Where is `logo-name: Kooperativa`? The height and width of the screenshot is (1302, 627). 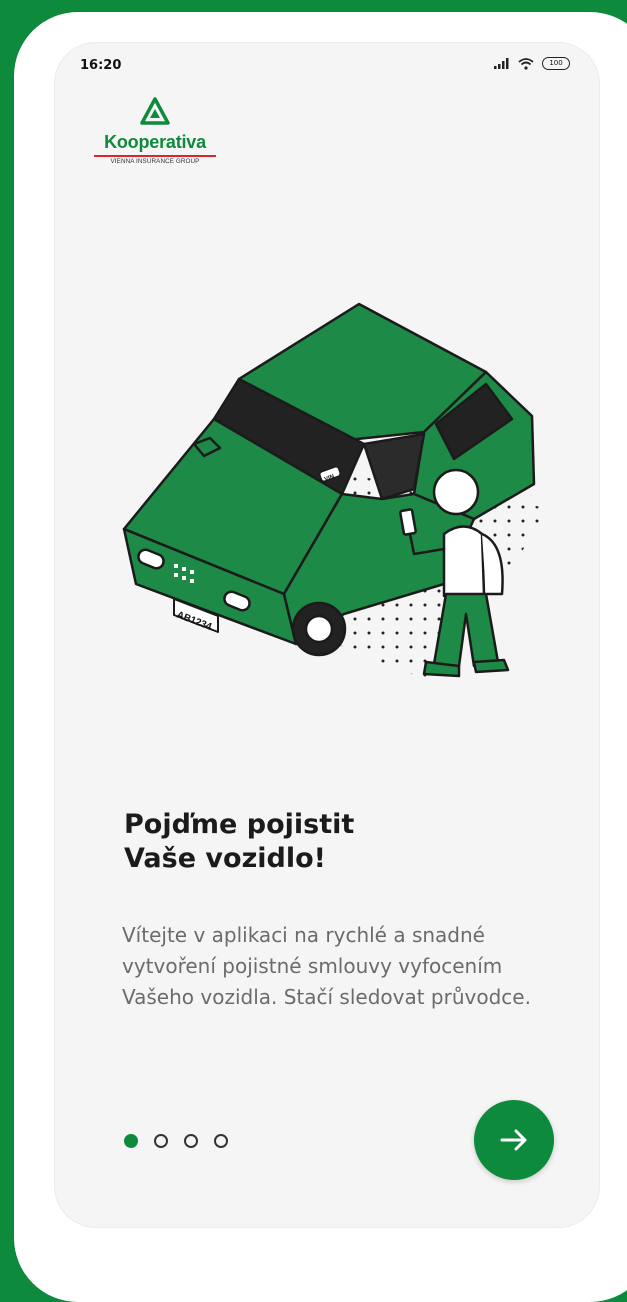 logo-name: Kooperativa is located at coordinates (155, 142).